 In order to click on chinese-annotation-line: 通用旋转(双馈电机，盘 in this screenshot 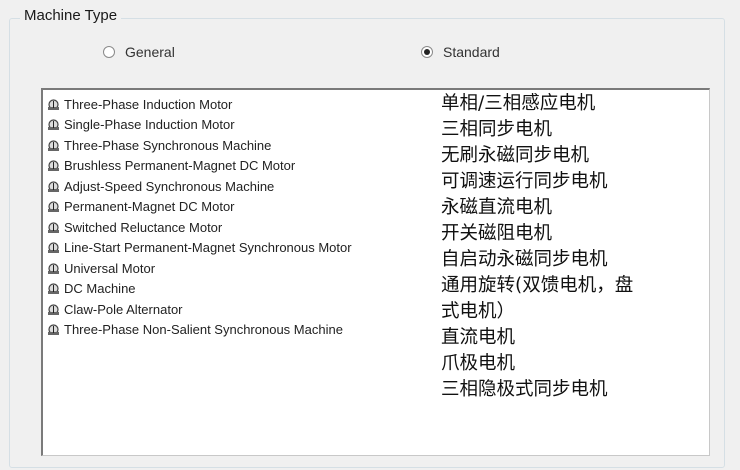, I will do `click(537, 285)`.